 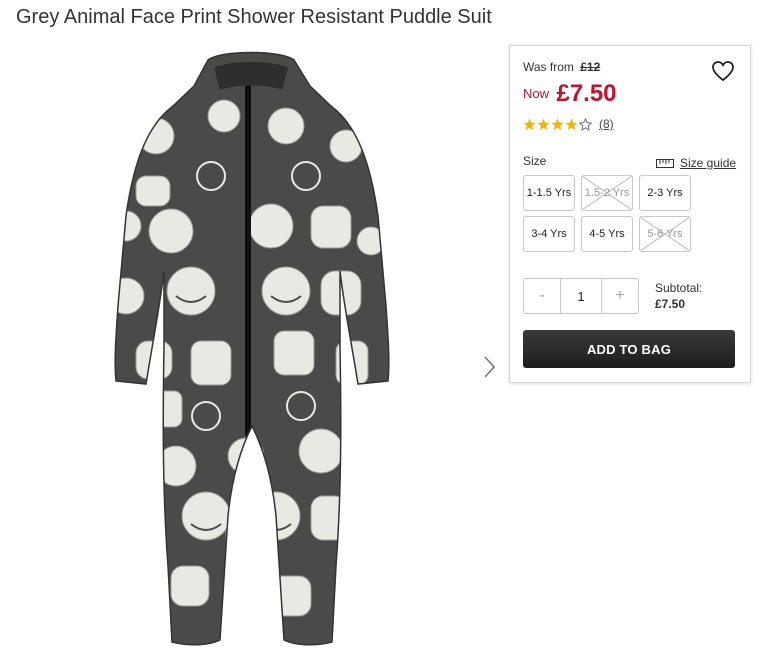 I want to click on size-option-button: 1-1.5 Yrs, so click(x=549, y=193).